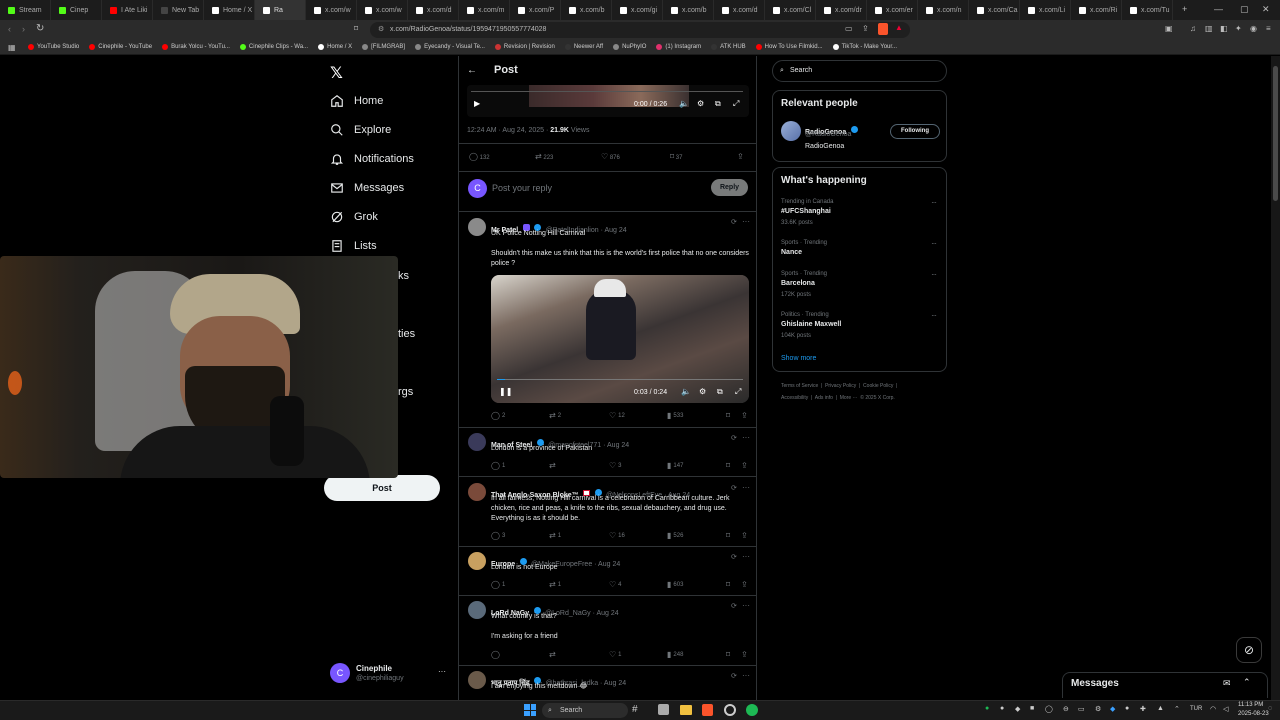 This screenshot has height=720, width=1280. Describe the element at coordinates (1196, 709) in the screenshot. I see `language-indicator: TUR` at that location.